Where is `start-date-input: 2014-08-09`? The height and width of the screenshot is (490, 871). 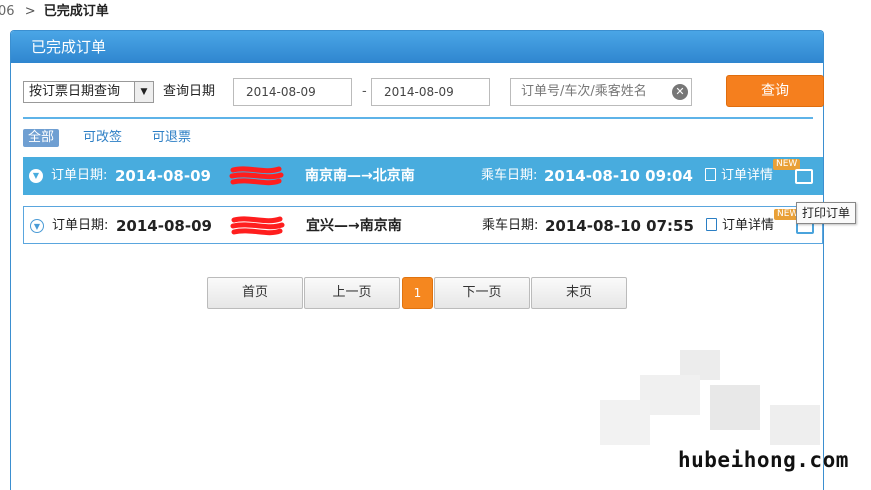
start-date-input: 2014-08-09 is located at coordinates (292, 92).